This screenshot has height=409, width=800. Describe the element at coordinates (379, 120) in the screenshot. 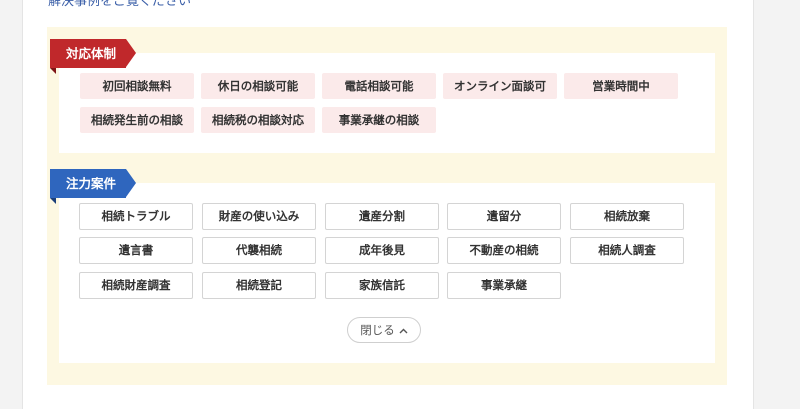

I see `support-tag: 事業承継の相談` at that location.